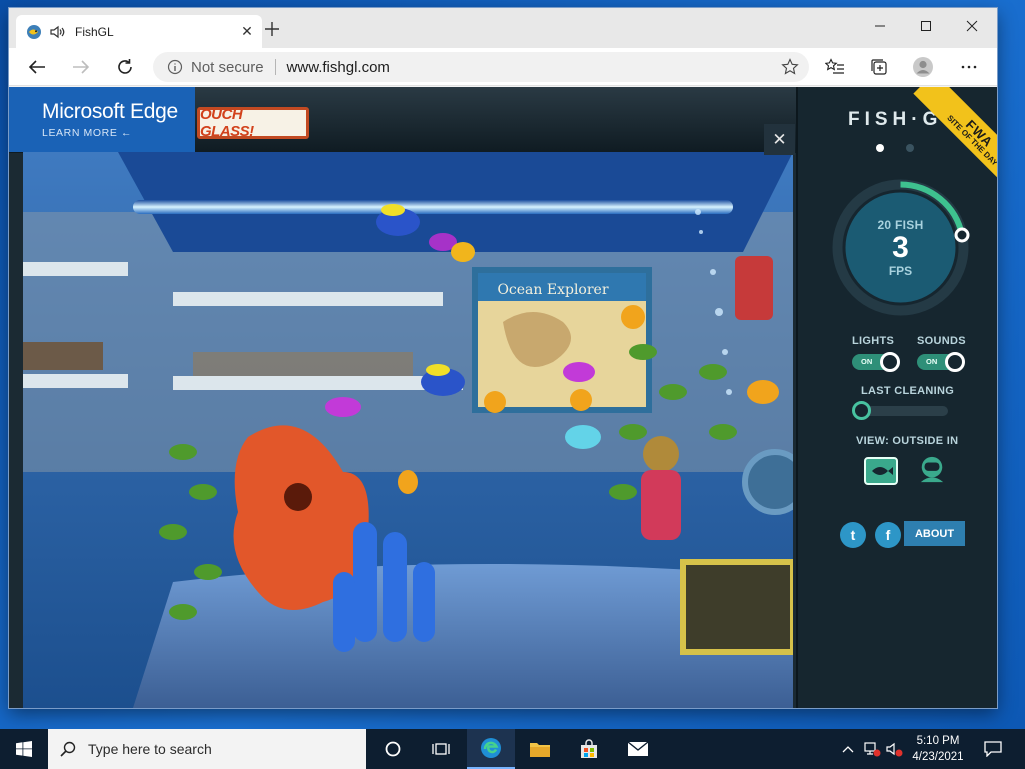  I want to click on address-bar: Not secure www.fishgl.com, so click(481, 67).